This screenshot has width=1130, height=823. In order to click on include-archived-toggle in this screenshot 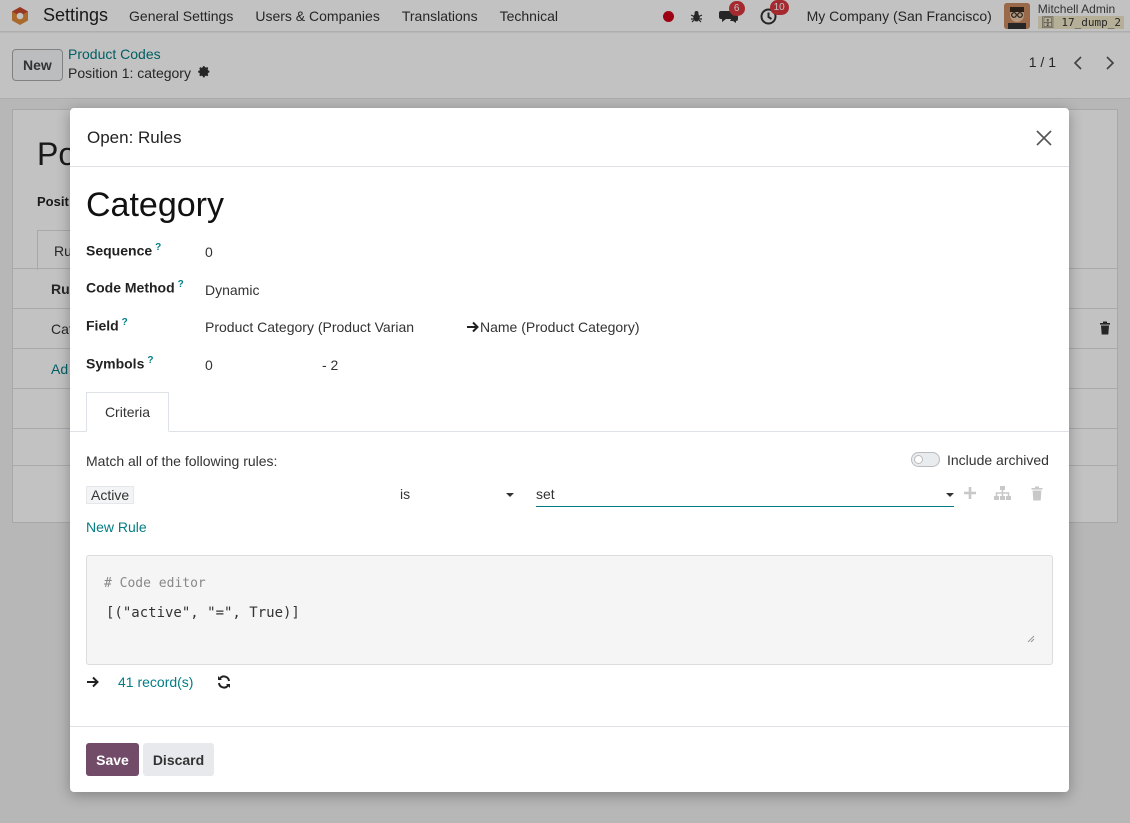, I will do `click(925, 459)`.